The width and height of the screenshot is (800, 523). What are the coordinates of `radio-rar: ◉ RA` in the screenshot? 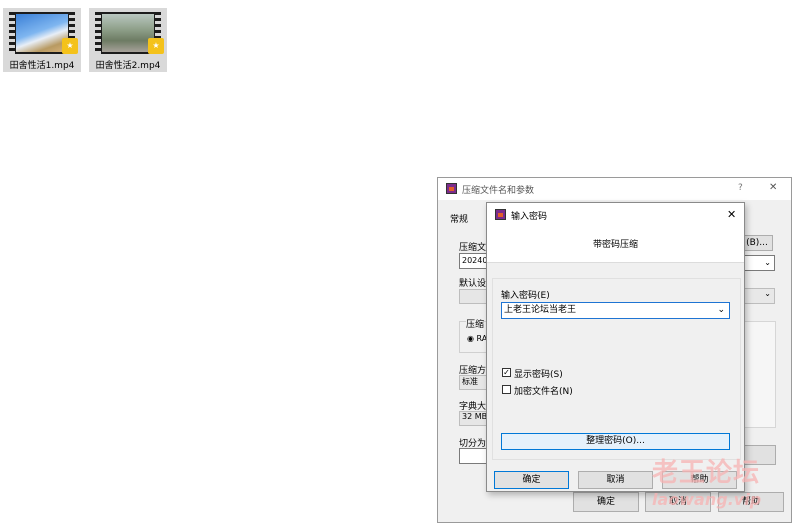 It's located at (477, 338).